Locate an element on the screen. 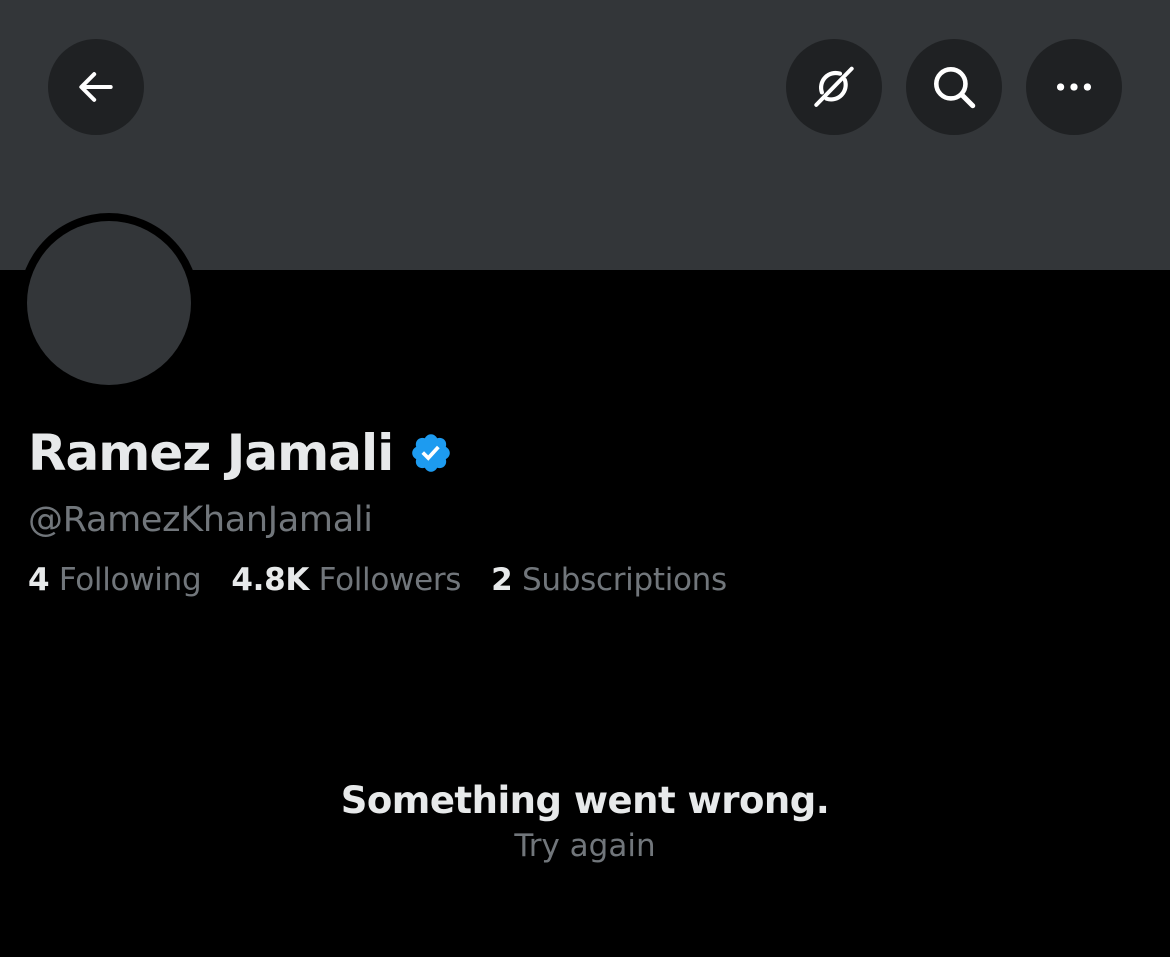 The height and width of the screenshot is (957, 1170). search-icon is located at coordinates (955, 88).